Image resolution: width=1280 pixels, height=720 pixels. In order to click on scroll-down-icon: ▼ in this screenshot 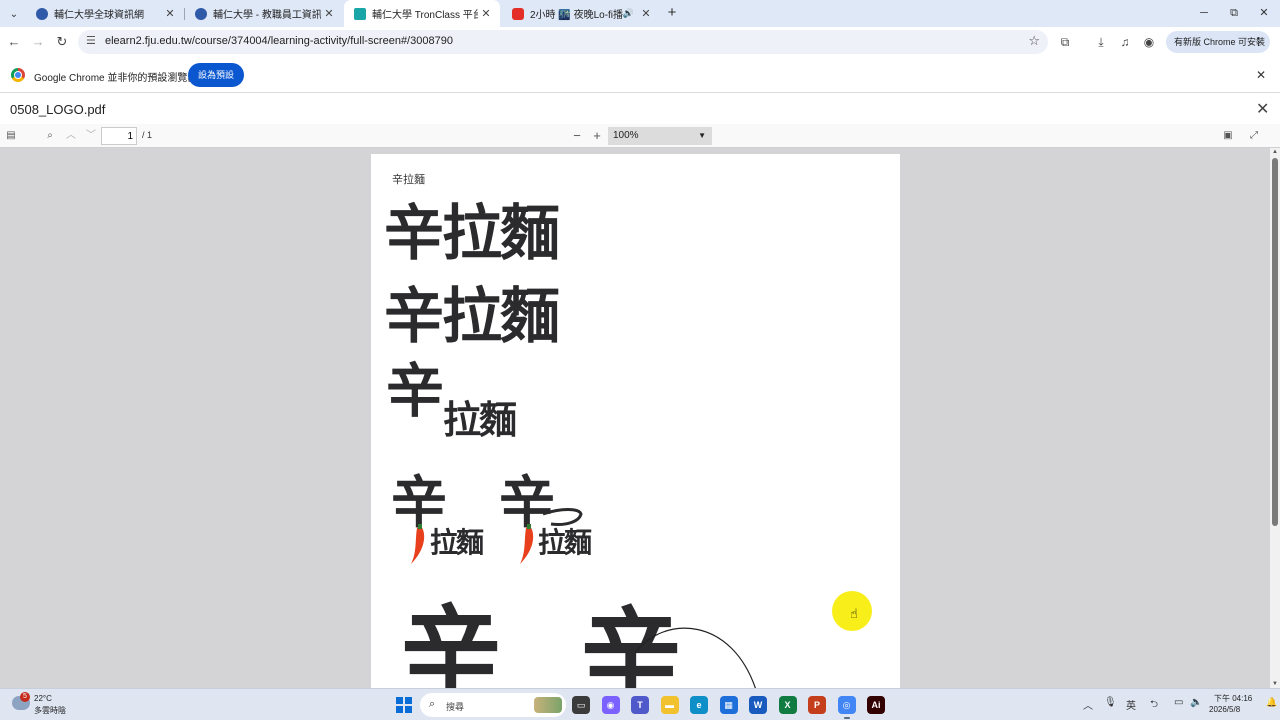, I will do `click(1275, 684)`.